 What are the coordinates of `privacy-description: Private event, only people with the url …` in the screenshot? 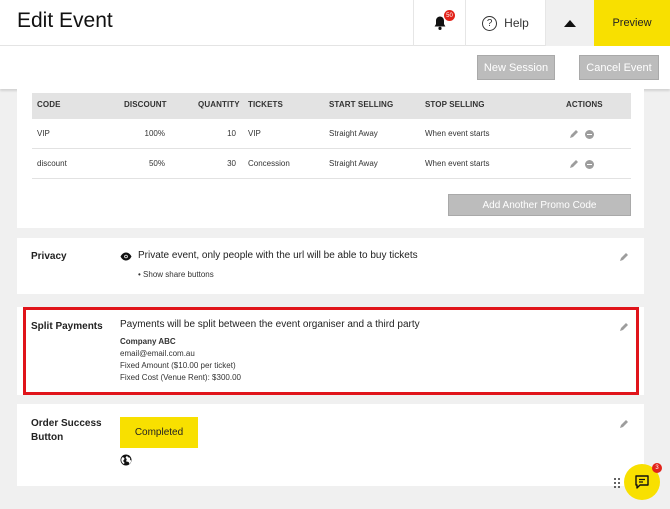 It's located at (278, 255).